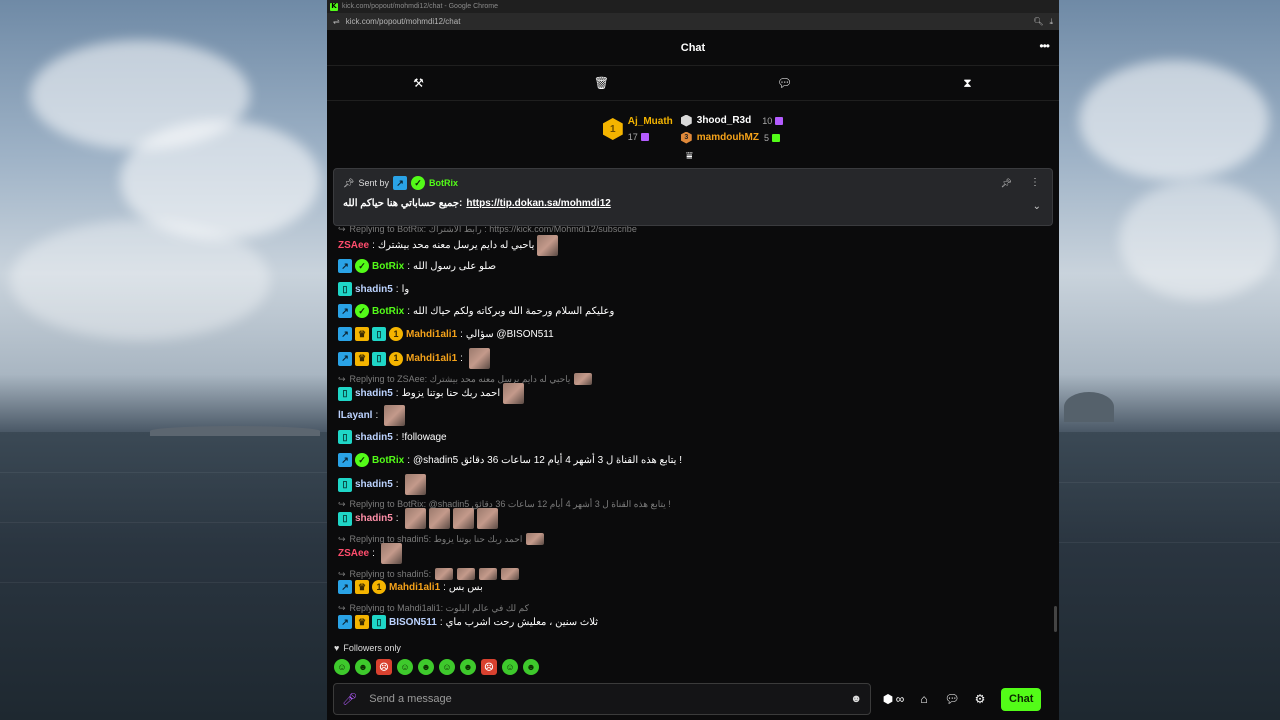  Describe the element at coordinates (1006, 183) in the screenshot. I see `unpin-icon: 📌︎` at that location.